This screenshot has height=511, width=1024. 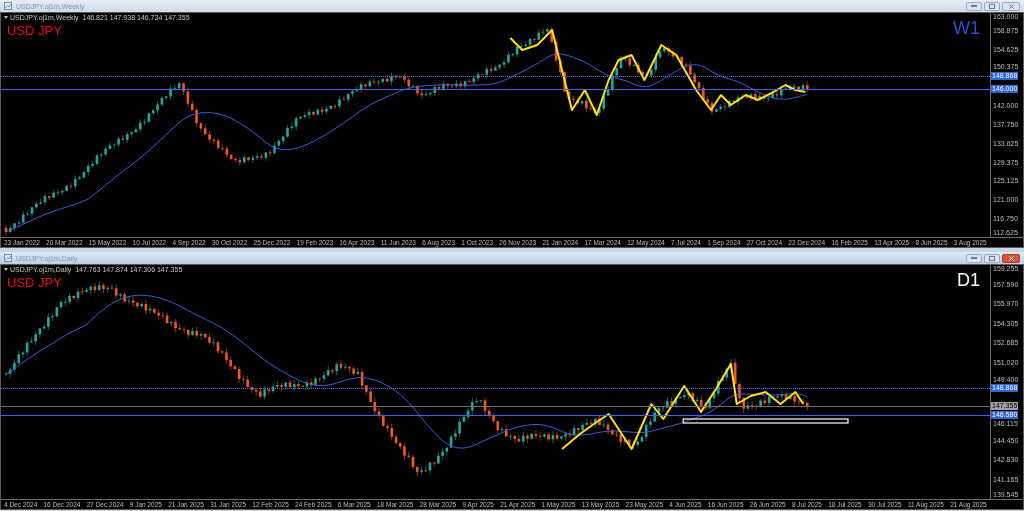 What do you see at coordinates (968, 280) in the screenshot?
I see `timeframe-label: D1` at bounding box center [968, 280].